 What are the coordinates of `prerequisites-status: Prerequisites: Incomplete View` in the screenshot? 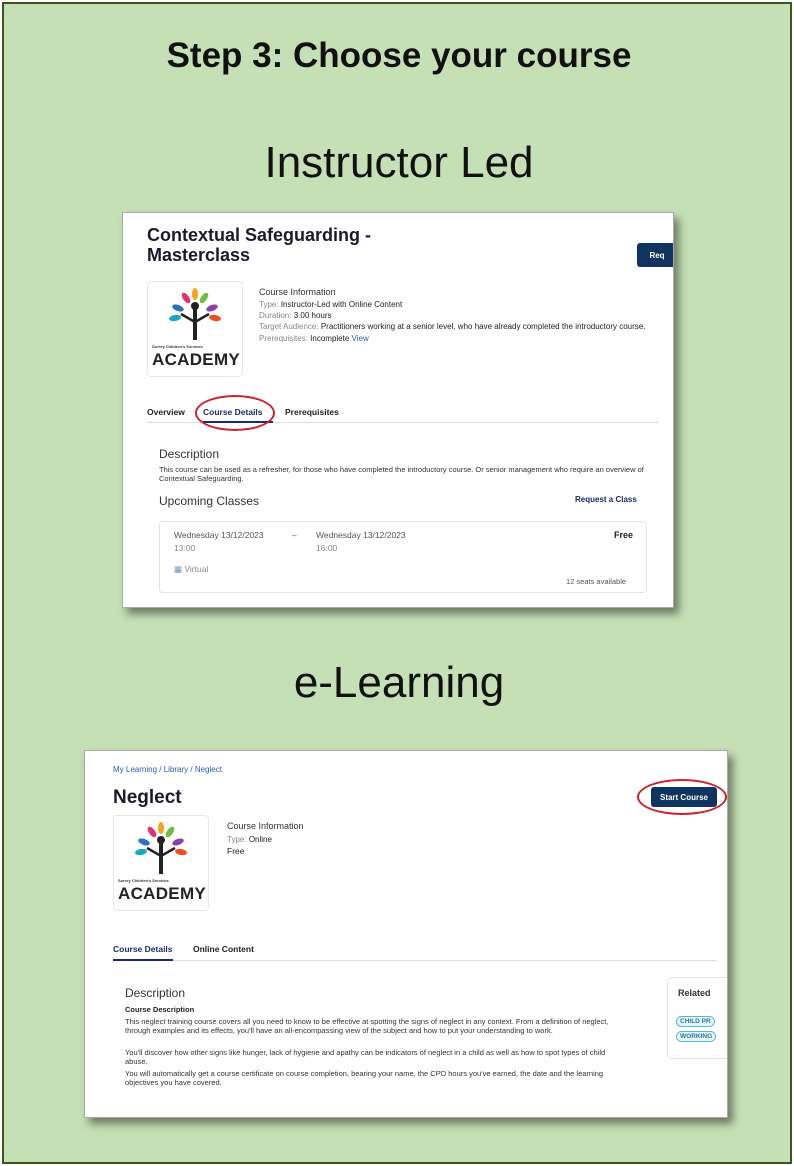 It's located at (314, 338).